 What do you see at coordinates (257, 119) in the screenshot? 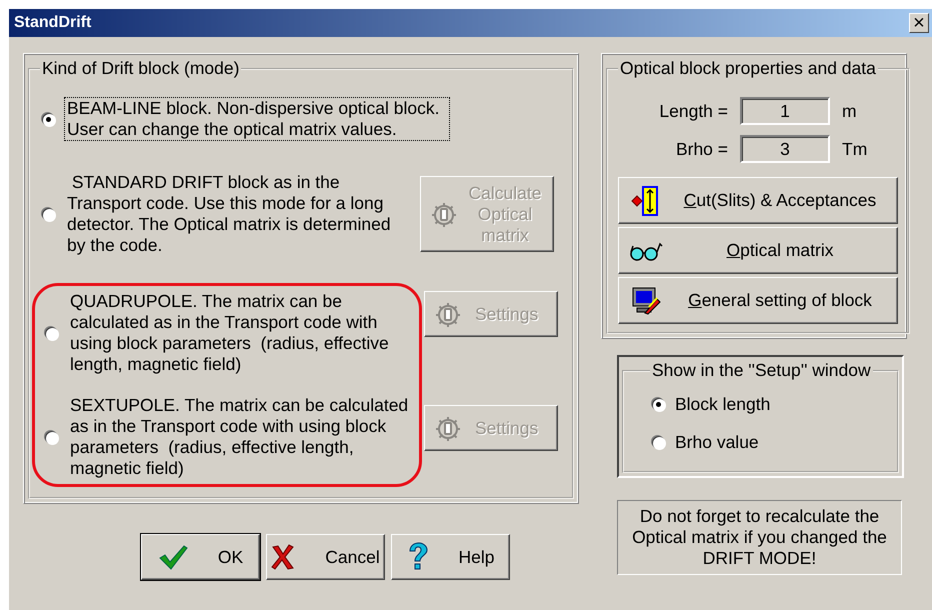
I see `mode-description: BEAM-LINE block. Non-dispersive optical block. User can change the optical matrix values.` at bounding box center [257, 119].